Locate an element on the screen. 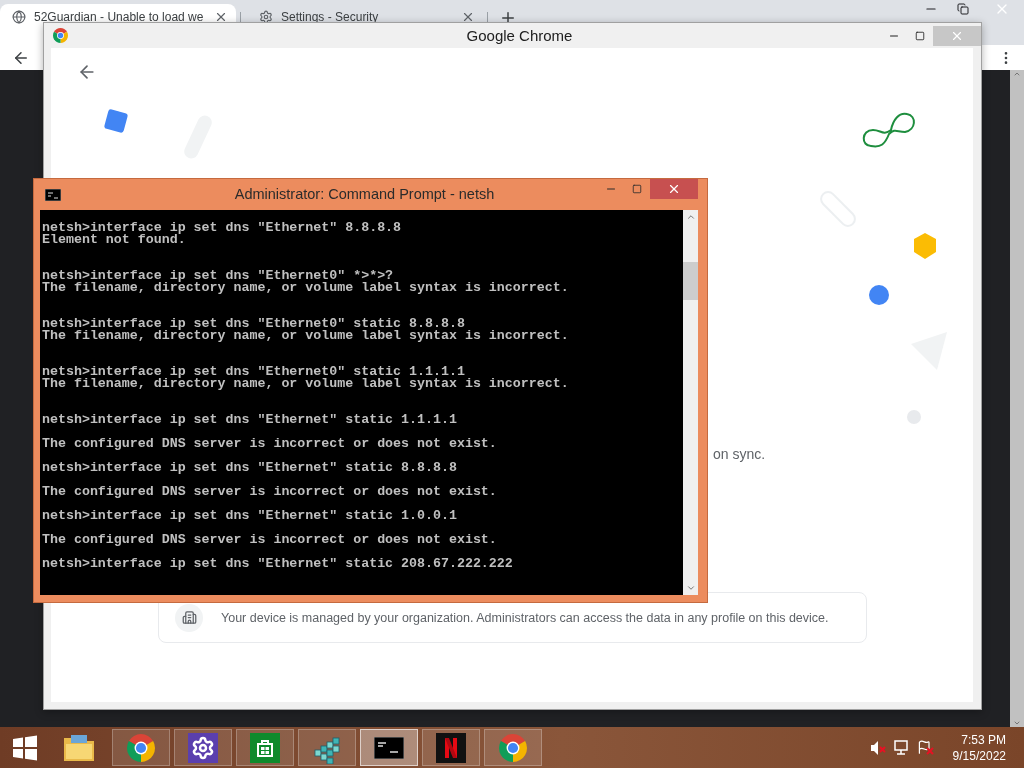 The image size is (1024, 768). command-line: netsh>interface ip set dns "Ethernet" static 208.67.222.222 is located at coordinates (277, 564).